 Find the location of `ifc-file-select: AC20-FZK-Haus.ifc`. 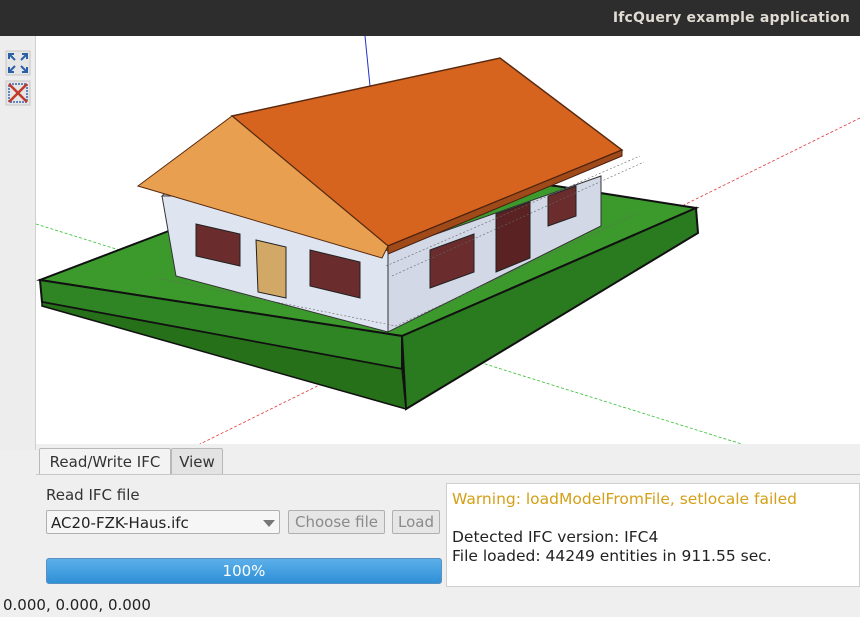

ifc-file-select: AC20-FZK-Haus.ifc is located at coordinates (163, 522).